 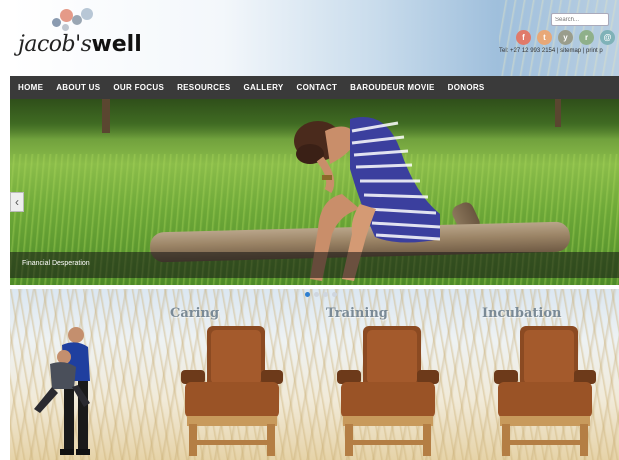 What do you see at coordinates (263, 87) in the screenshot?
I see `nav-item-gallery: GALLERY` at bounding box center [263, 87].